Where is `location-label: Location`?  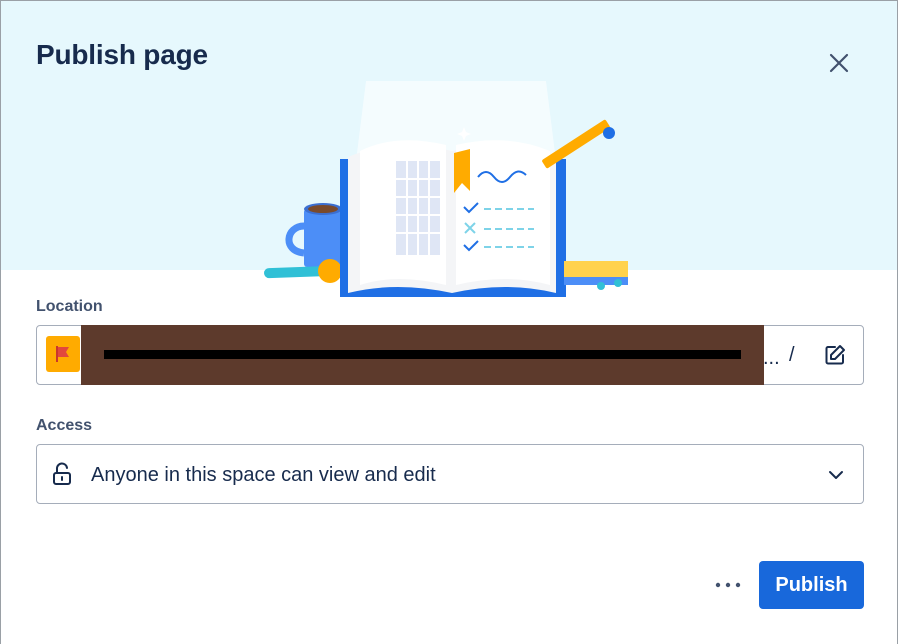
location-label: Location is located at coordinates (69, 306).